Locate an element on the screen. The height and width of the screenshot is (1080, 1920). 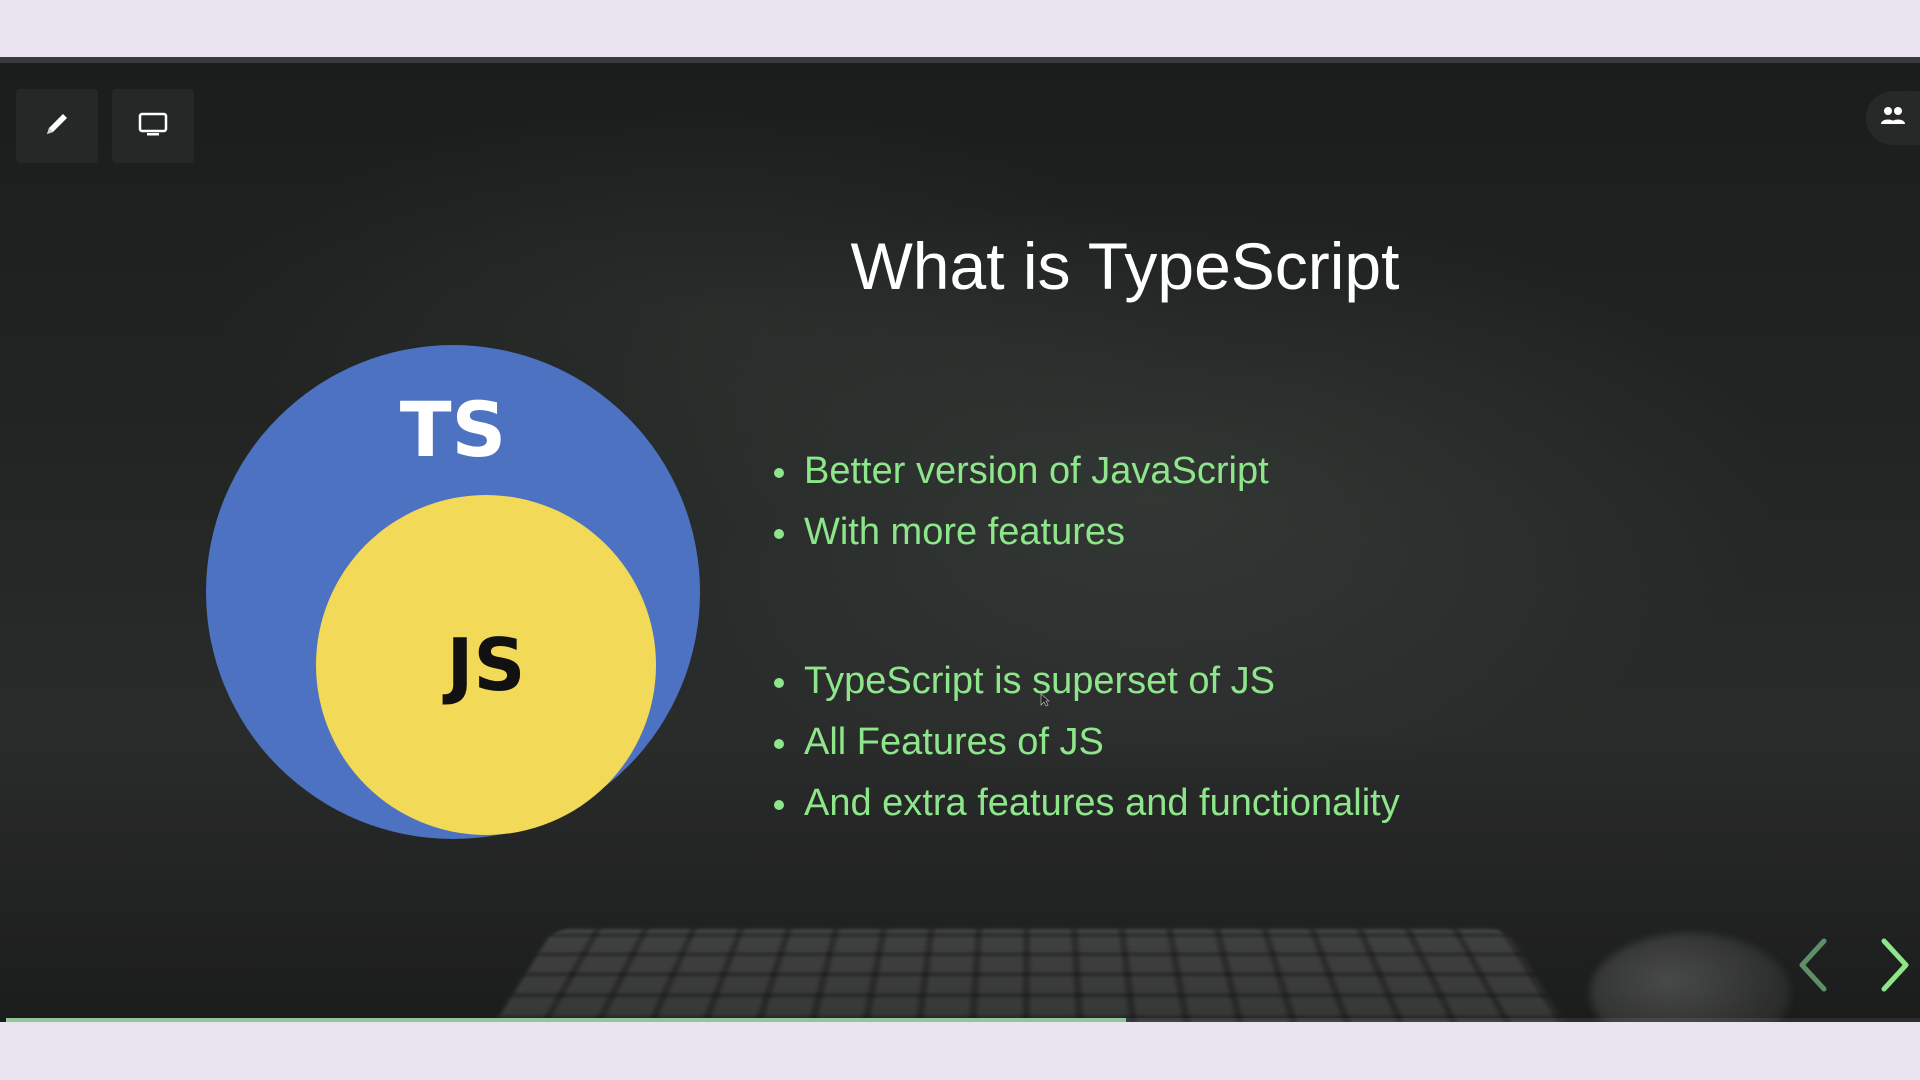
bullet-item: All Features of JS is located at coordinates (1086, 742).